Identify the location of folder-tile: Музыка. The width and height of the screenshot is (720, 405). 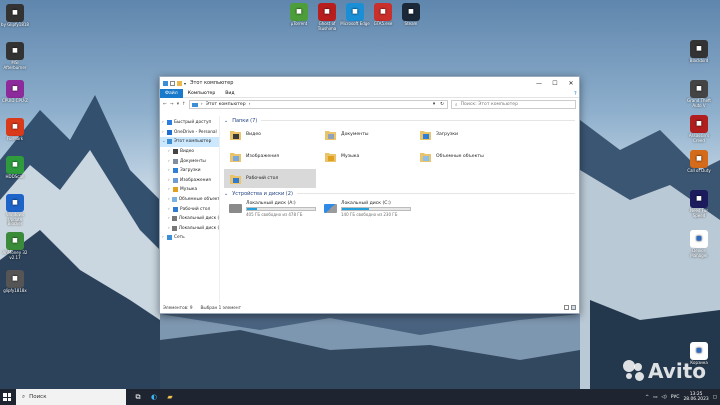
(365, 156).